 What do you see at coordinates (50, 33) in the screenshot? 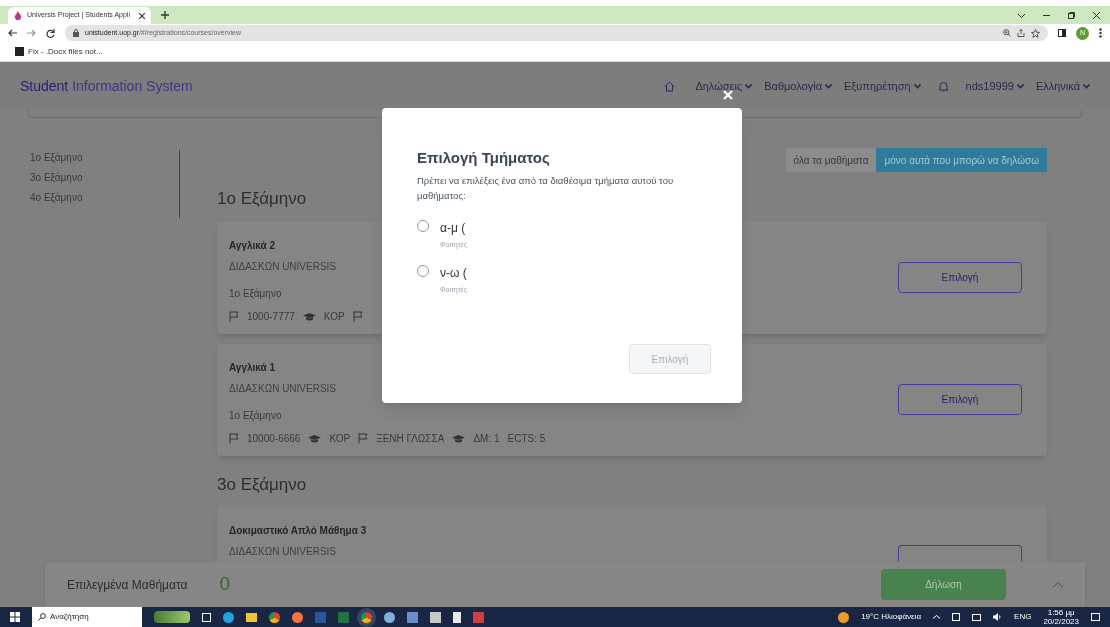
I see `reload-icon` at bounding box center [50, 33].